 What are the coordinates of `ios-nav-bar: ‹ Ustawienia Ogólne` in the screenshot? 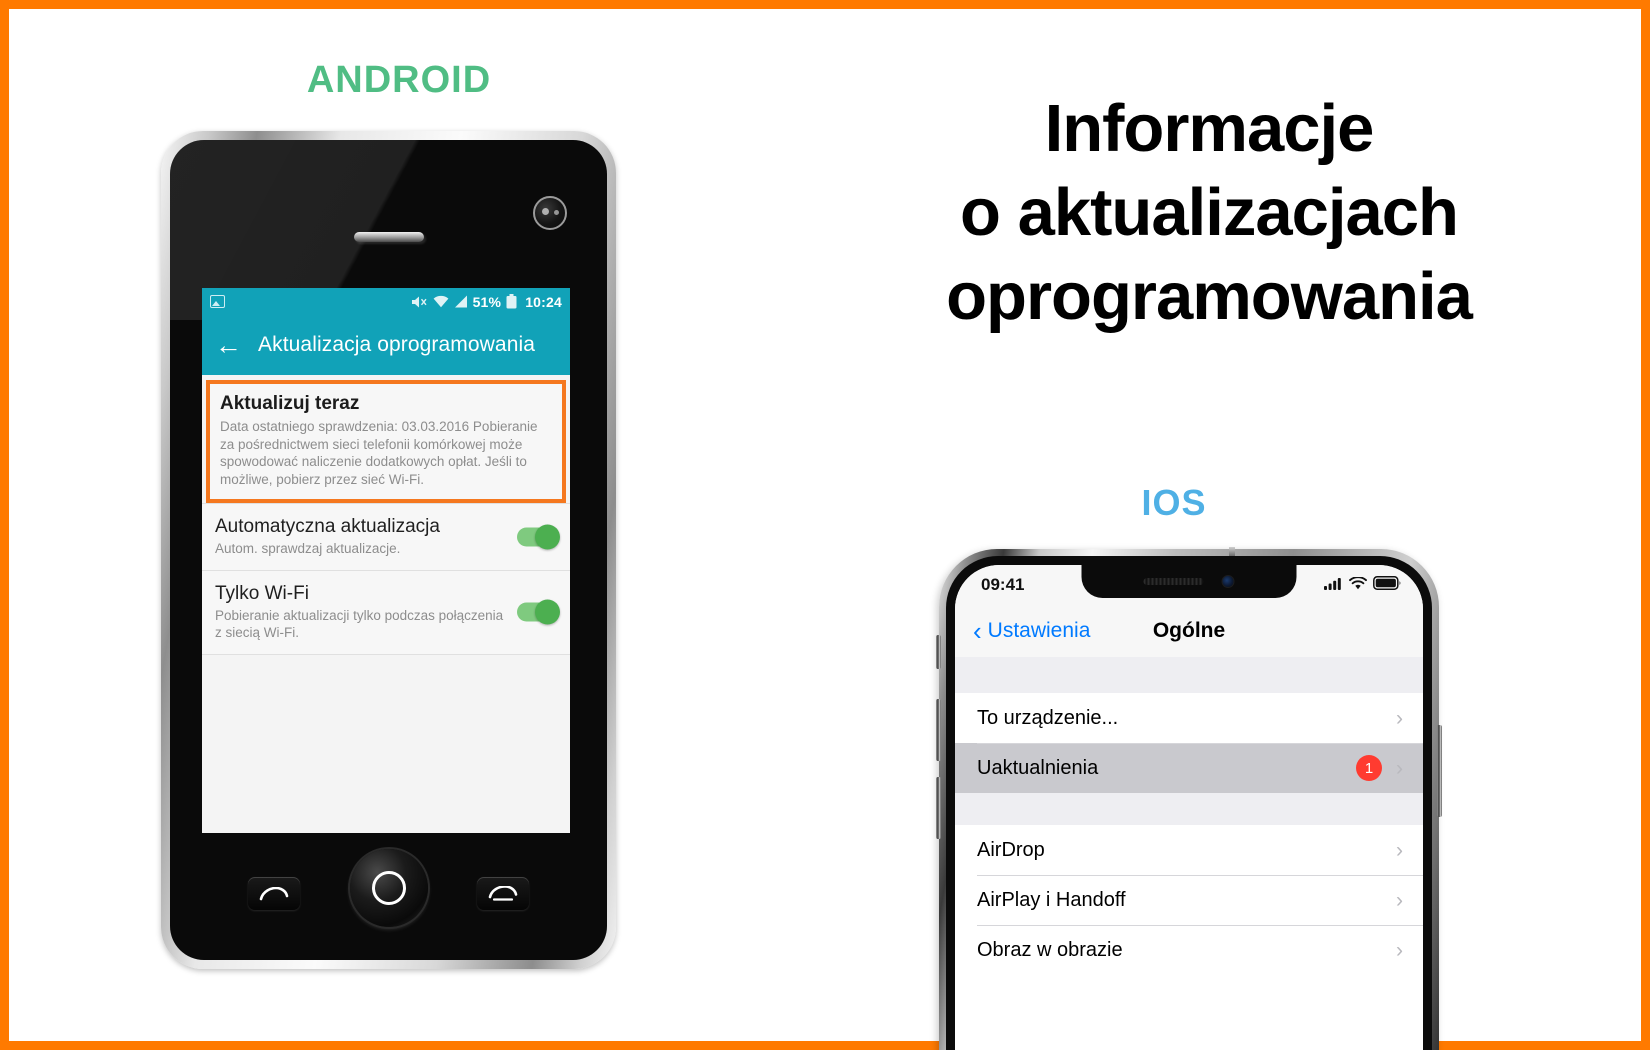 It's located at (1189, 631).